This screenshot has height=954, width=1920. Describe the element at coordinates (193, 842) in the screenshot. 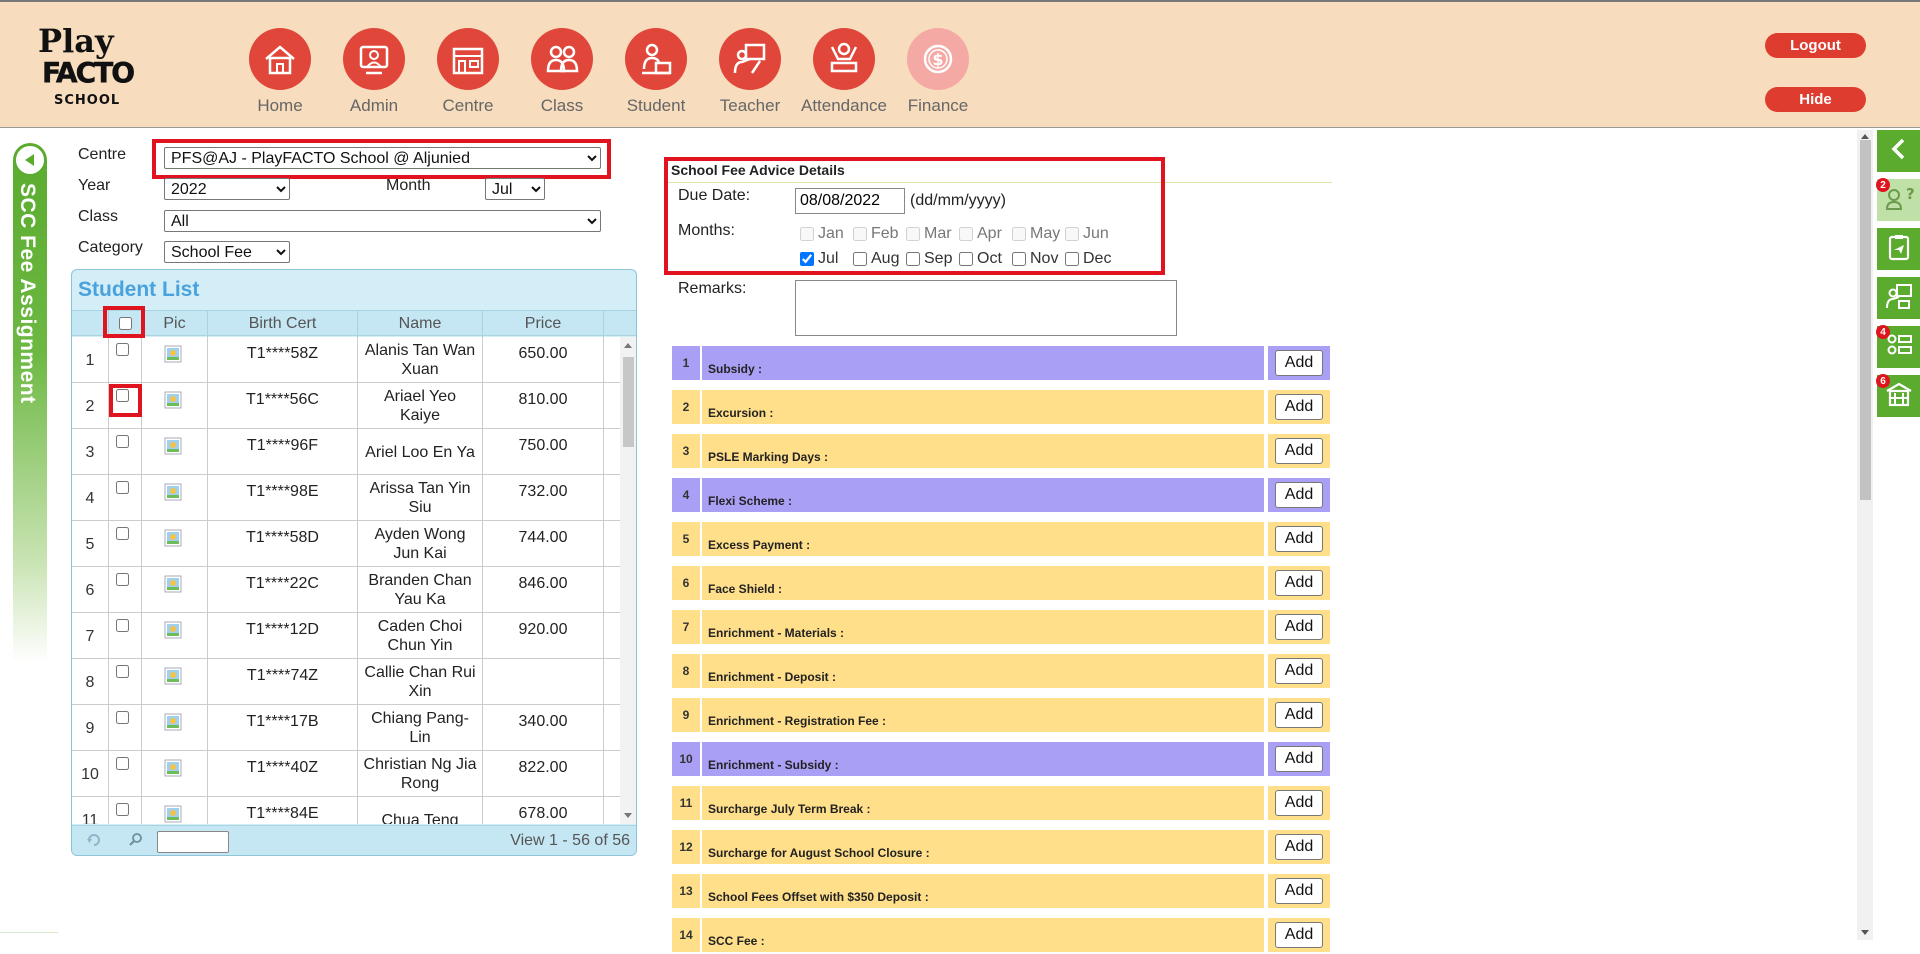

I see `pager-page-input` at that location.